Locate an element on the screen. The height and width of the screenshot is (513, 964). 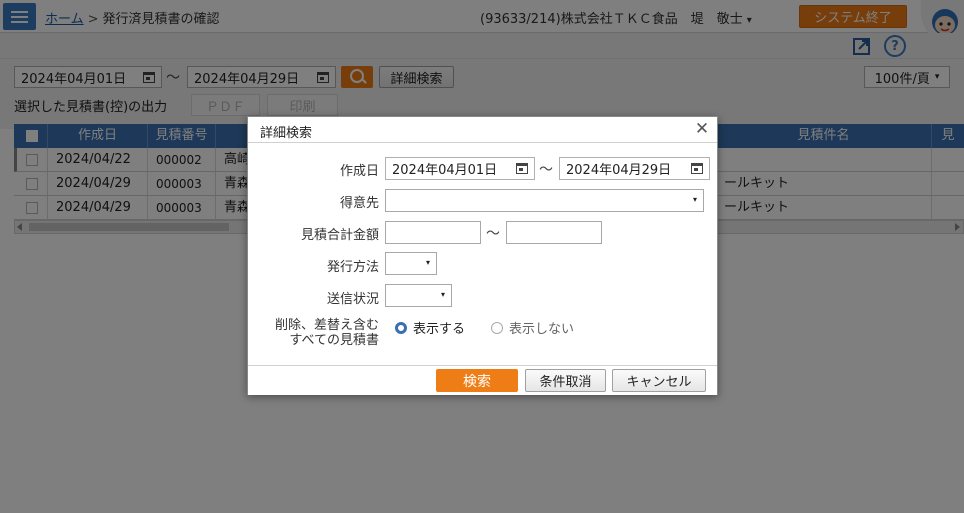
include-all-label-line2: すべての見積書 is located at coordinates (334, 340).